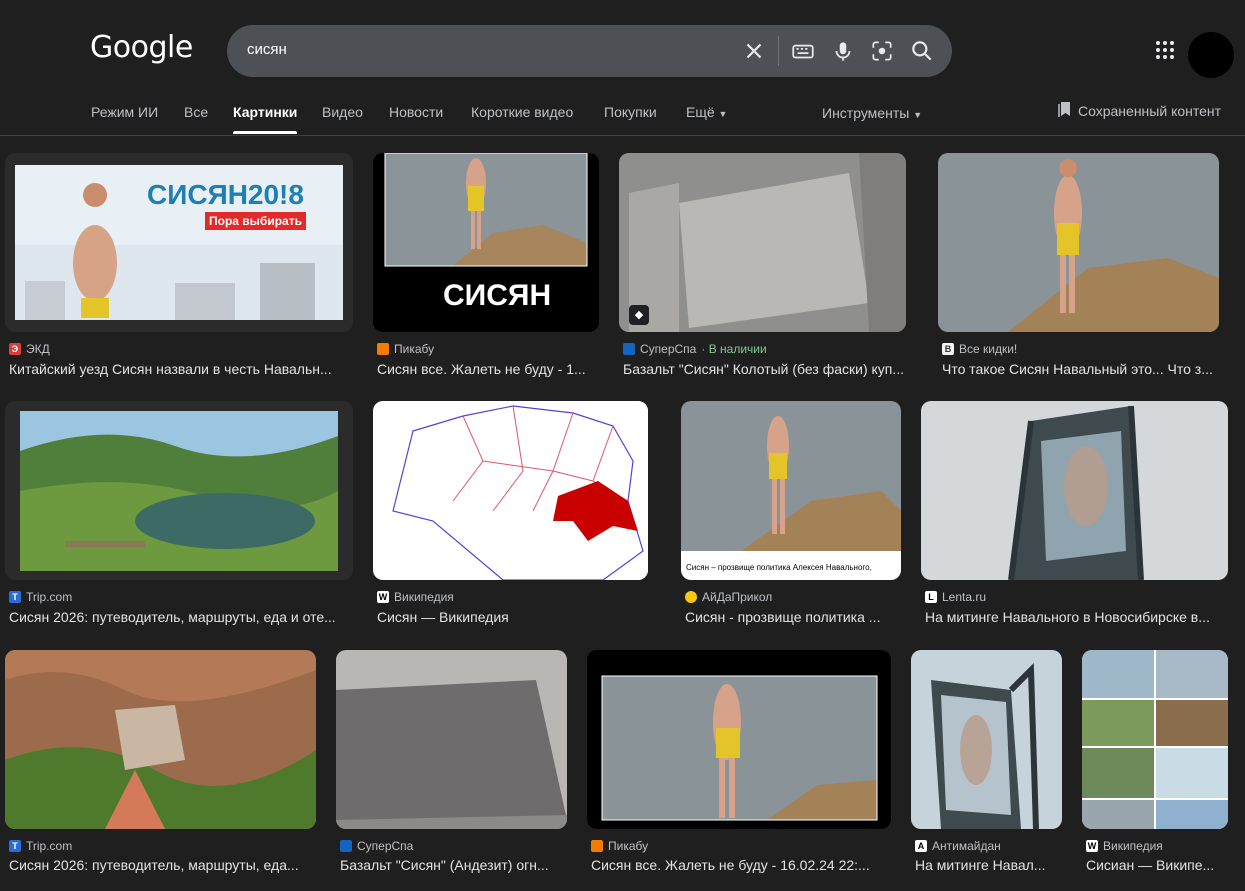 The width and height of the screenshot is (1245, 891). I want to click on bookmark-icon, so click(1065, 110).